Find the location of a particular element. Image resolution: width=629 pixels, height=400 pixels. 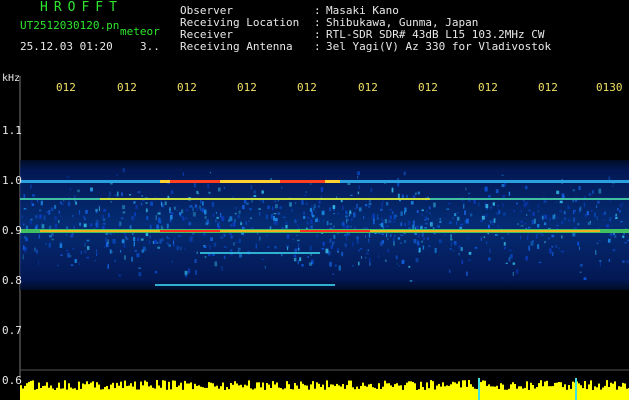

file-name: UT2512030120.pn is located at coordinates (70, 25).